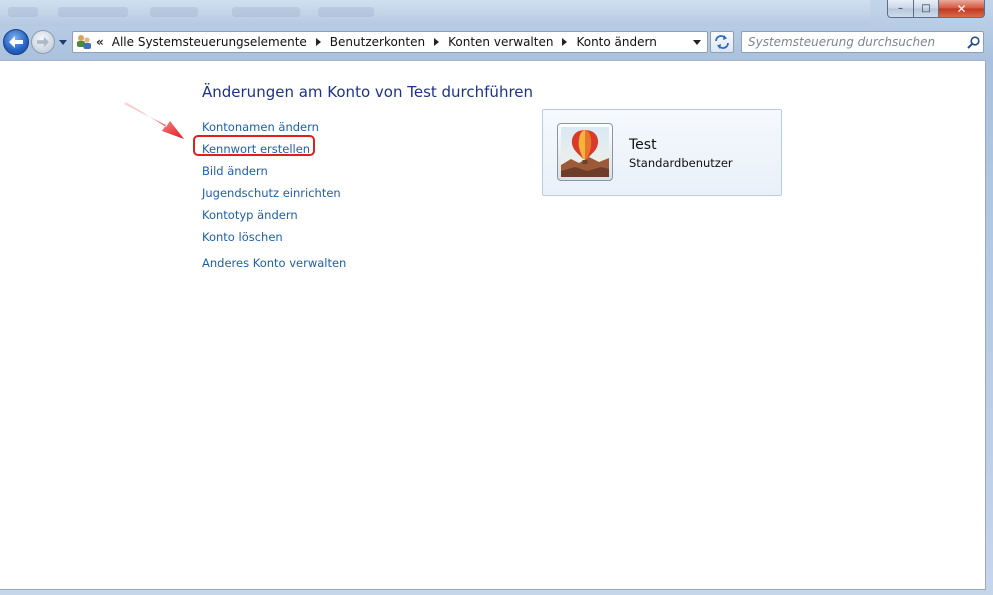 The width and height of the screenshot is (993, 595). What do you see at coordinates (662, 152) in the screenshot?
I see `account-card: Test Standardbenutzer` at bounding box center [662, 152].